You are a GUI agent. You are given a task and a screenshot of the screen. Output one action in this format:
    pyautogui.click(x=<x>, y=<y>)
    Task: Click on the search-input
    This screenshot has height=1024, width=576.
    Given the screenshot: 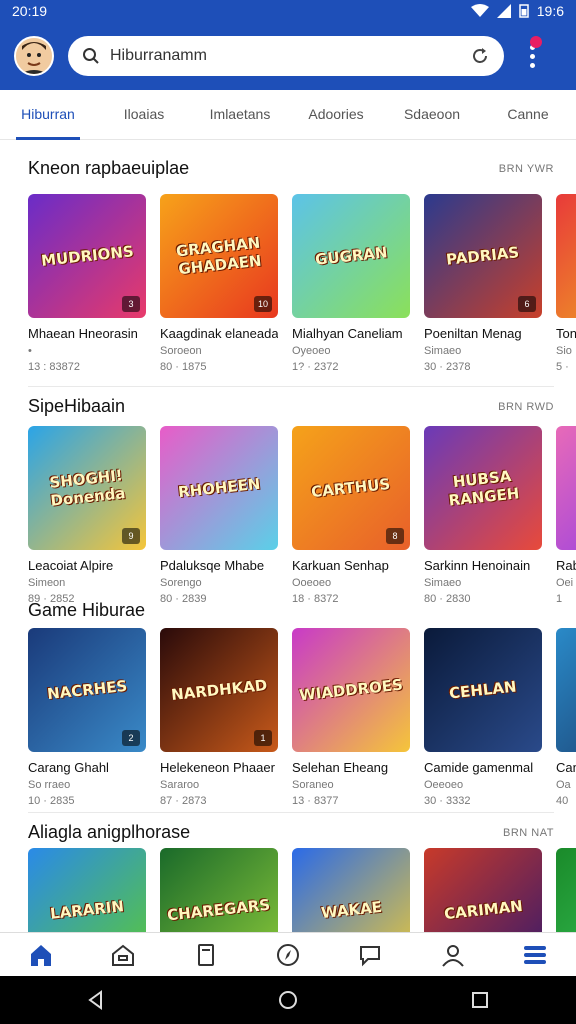 What is the action you would take?
    pyautogui.click(x=290, y=56)
    